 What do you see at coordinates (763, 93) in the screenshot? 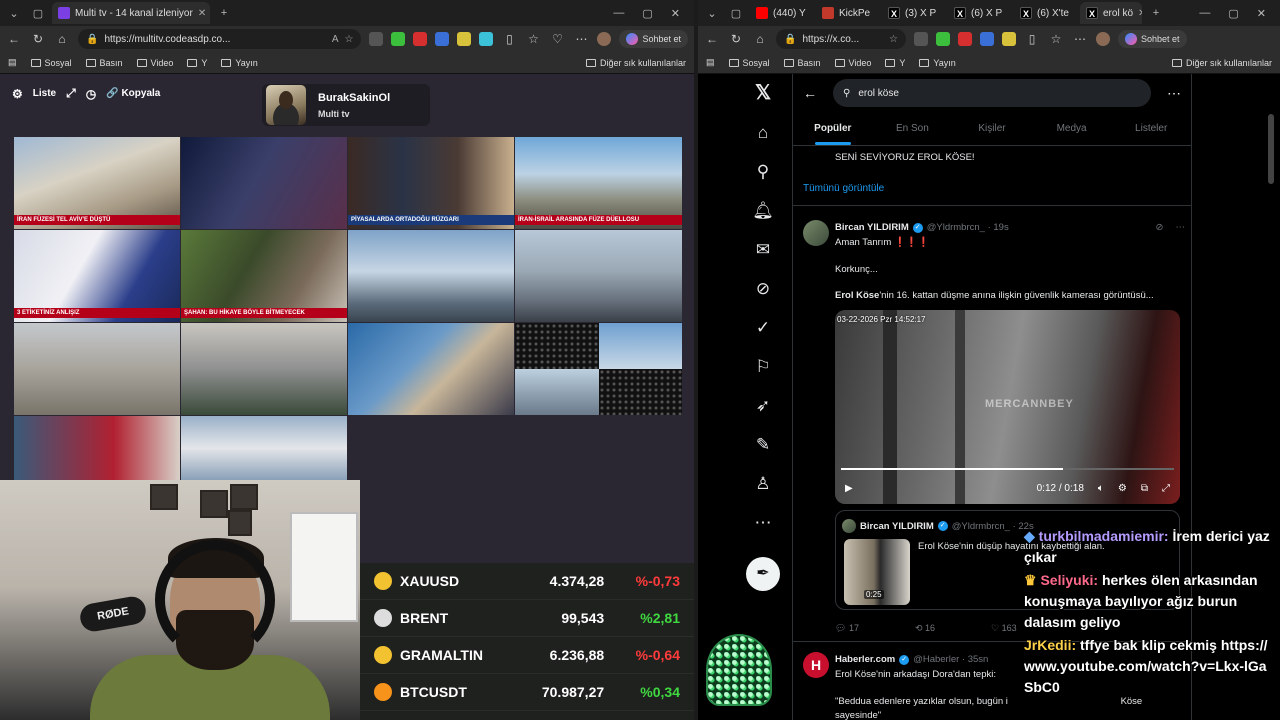
I see `x-logo-icon: 𝕏` at bounding box center [763, 93].